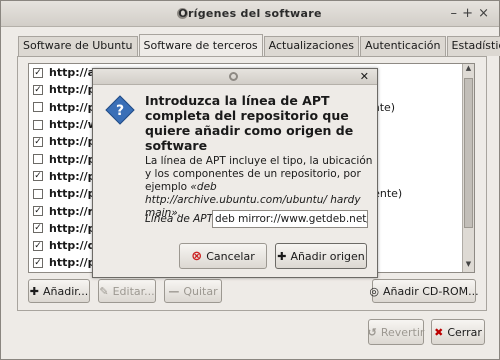  I want to click on window-title: Orígenes del software, so click(250, 13).